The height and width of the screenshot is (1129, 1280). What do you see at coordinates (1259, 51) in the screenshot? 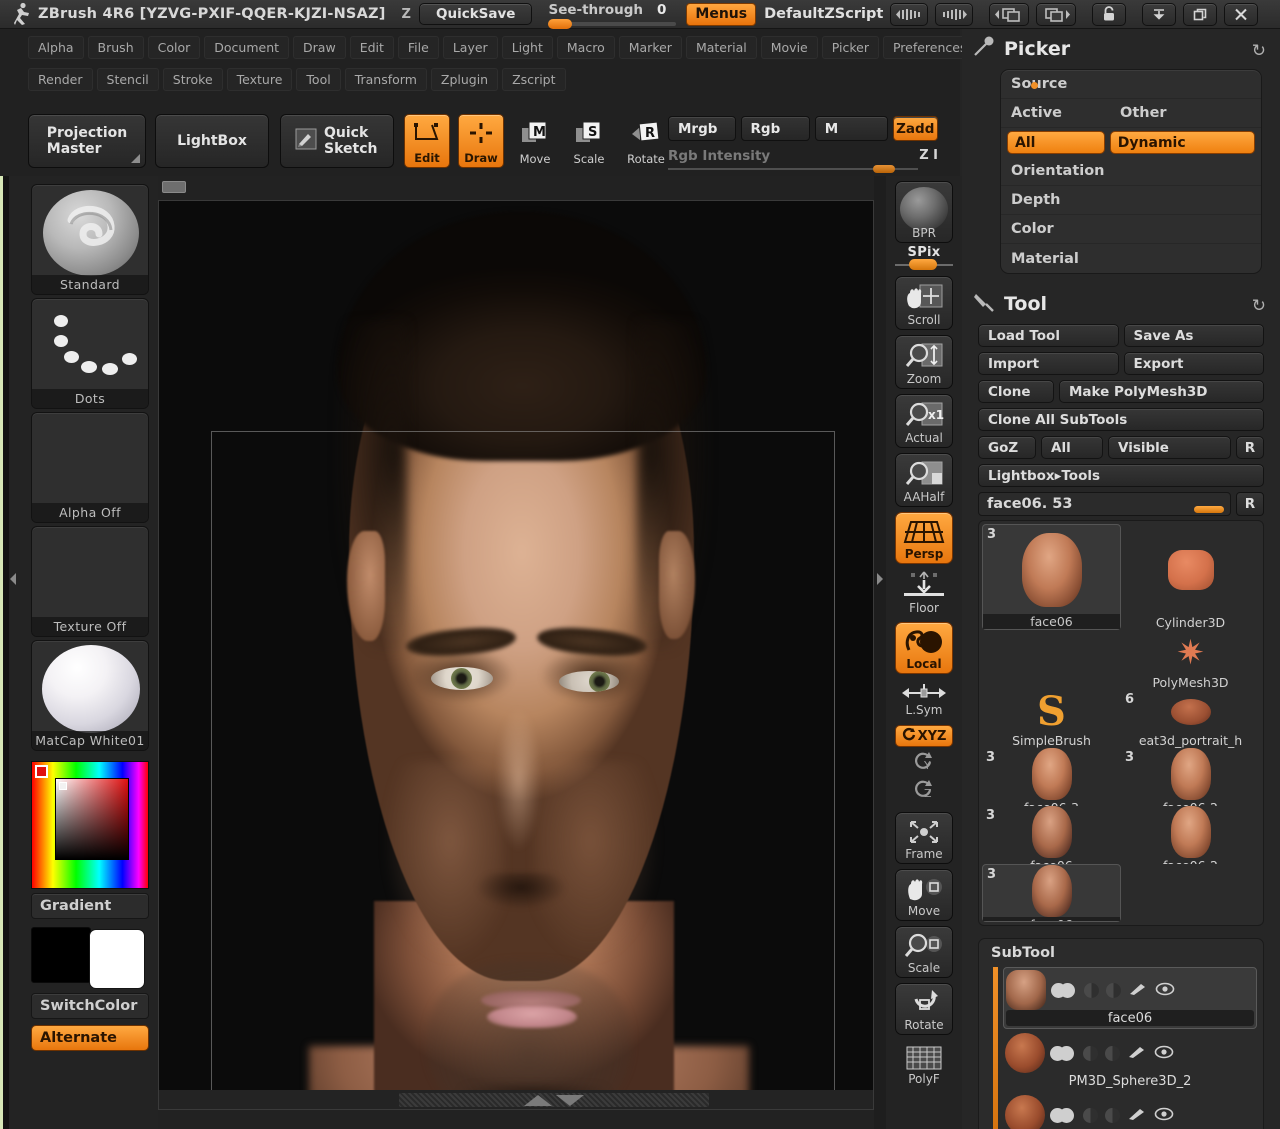
I see `picker-reset-icon: ↻` at bounding box center [1259, 51].